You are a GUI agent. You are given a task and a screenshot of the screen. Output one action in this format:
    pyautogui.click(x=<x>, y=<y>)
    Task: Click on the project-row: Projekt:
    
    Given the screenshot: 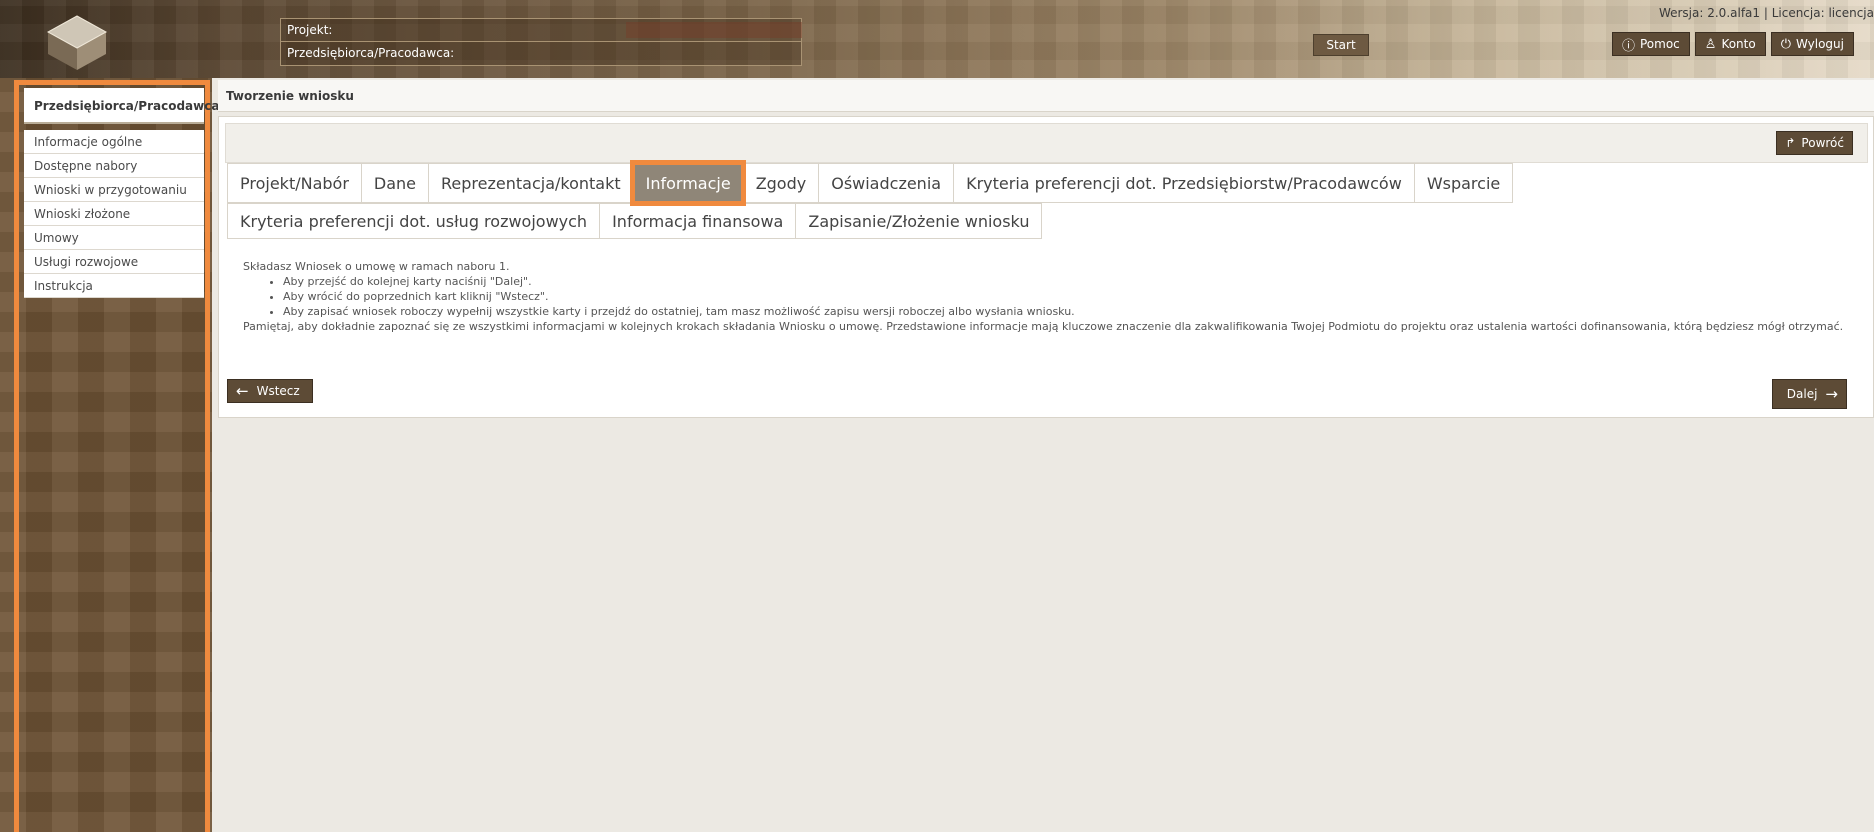 What is the action you would take?
    pyautogui.click(x=541, y=30)
    